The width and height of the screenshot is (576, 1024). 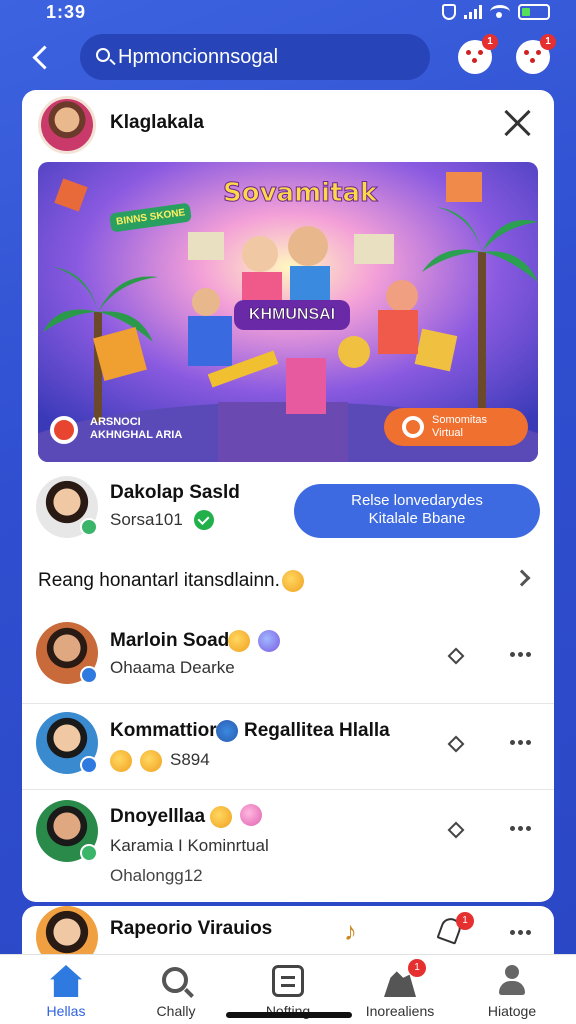 I want to click on top-bar: 1 1, so click(x=288, y=57).